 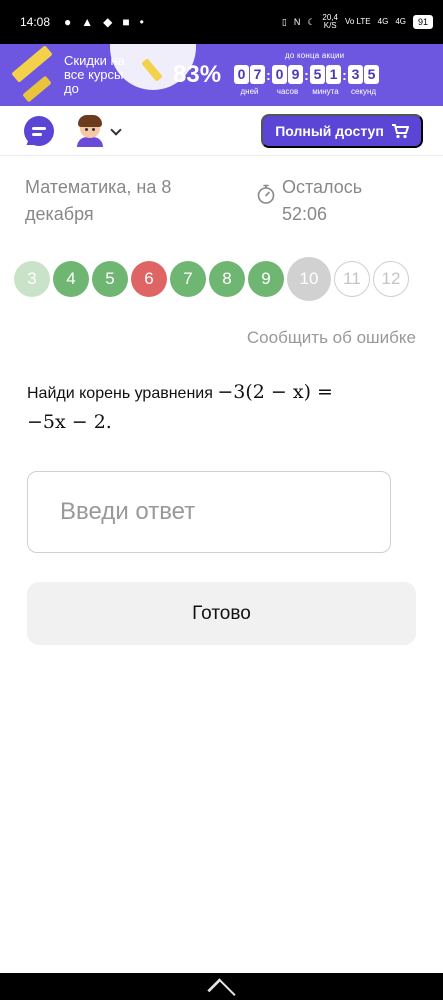 I want to click on chat-support-icon, so click(x=39, y=130).